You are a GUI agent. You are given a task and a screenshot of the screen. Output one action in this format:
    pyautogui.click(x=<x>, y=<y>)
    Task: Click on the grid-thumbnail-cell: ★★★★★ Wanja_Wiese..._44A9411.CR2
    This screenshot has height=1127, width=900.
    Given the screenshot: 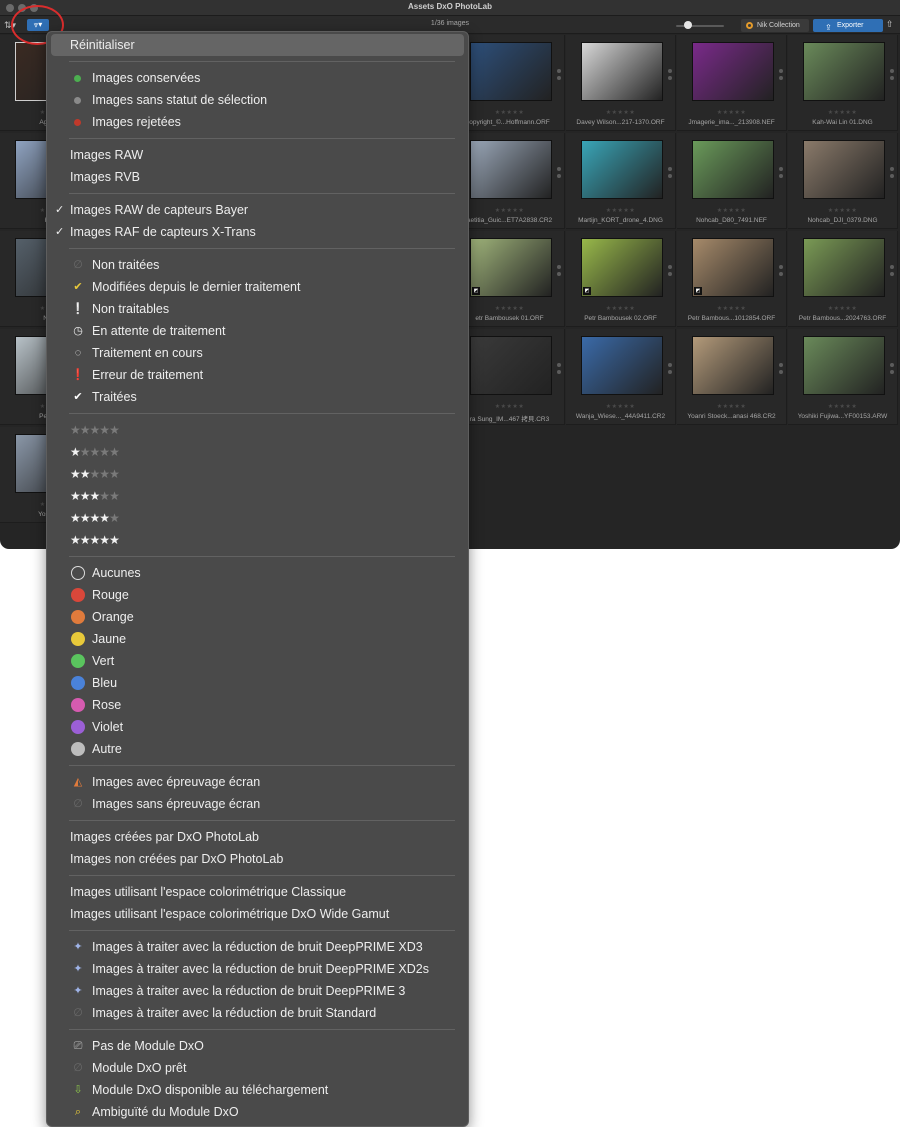 What is the action you would take?
    pyautogui.click(x=621, y=377)
    